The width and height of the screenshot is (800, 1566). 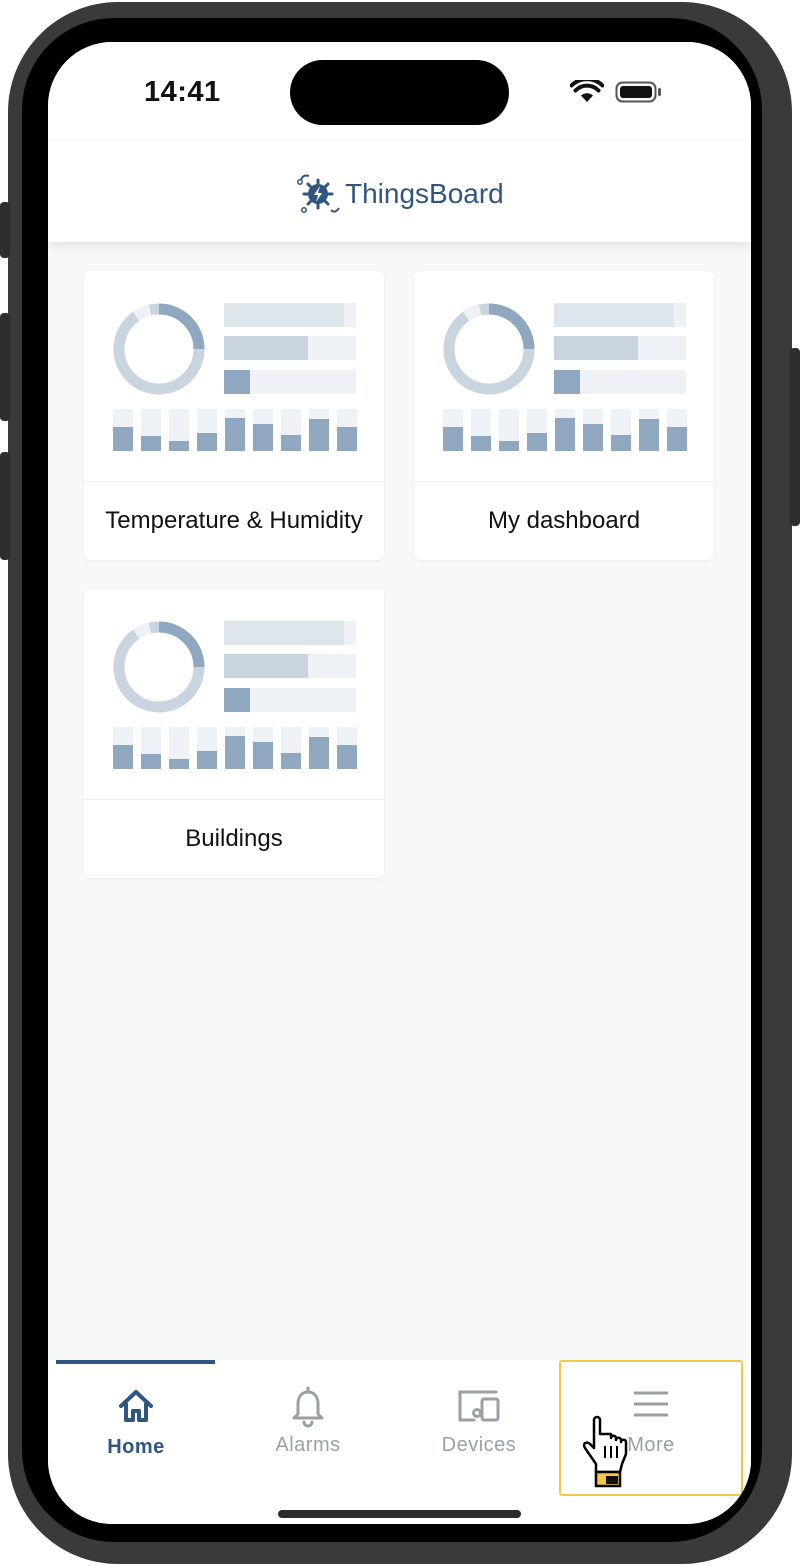 I want to click on dashboard-card: My dashboard, so click(x=564, y=415).